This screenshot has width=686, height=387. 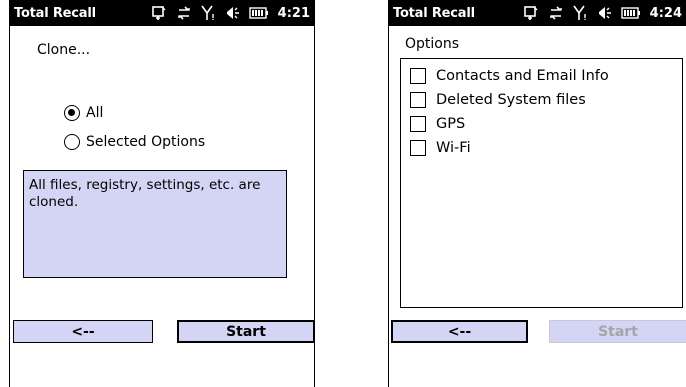 I want to click on option-deleted-system-files: Deleted System files, so click(x=498, y=100).